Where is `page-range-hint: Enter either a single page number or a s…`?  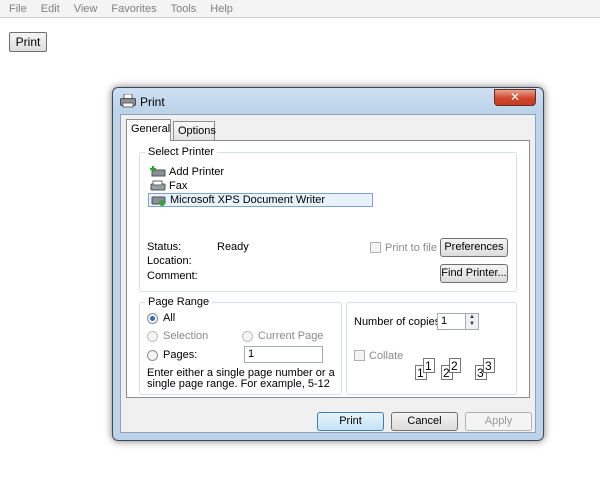 page-range-hint: Enter either a single page number or a s… is located at coordinates (241, 378).